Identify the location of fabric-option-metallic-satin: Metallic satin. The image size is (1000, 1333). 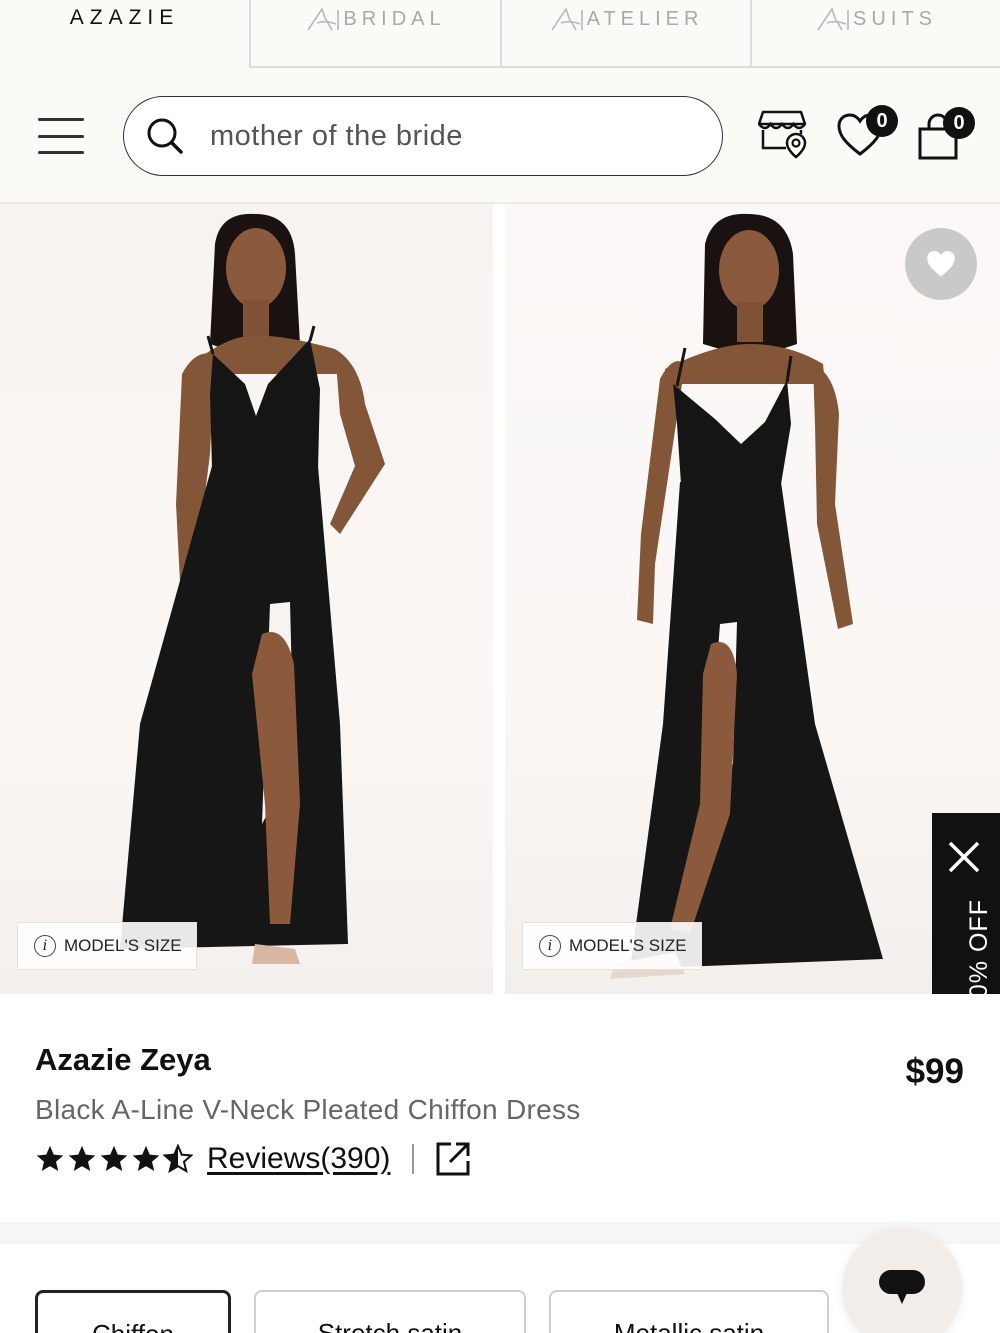
(689, 1311).